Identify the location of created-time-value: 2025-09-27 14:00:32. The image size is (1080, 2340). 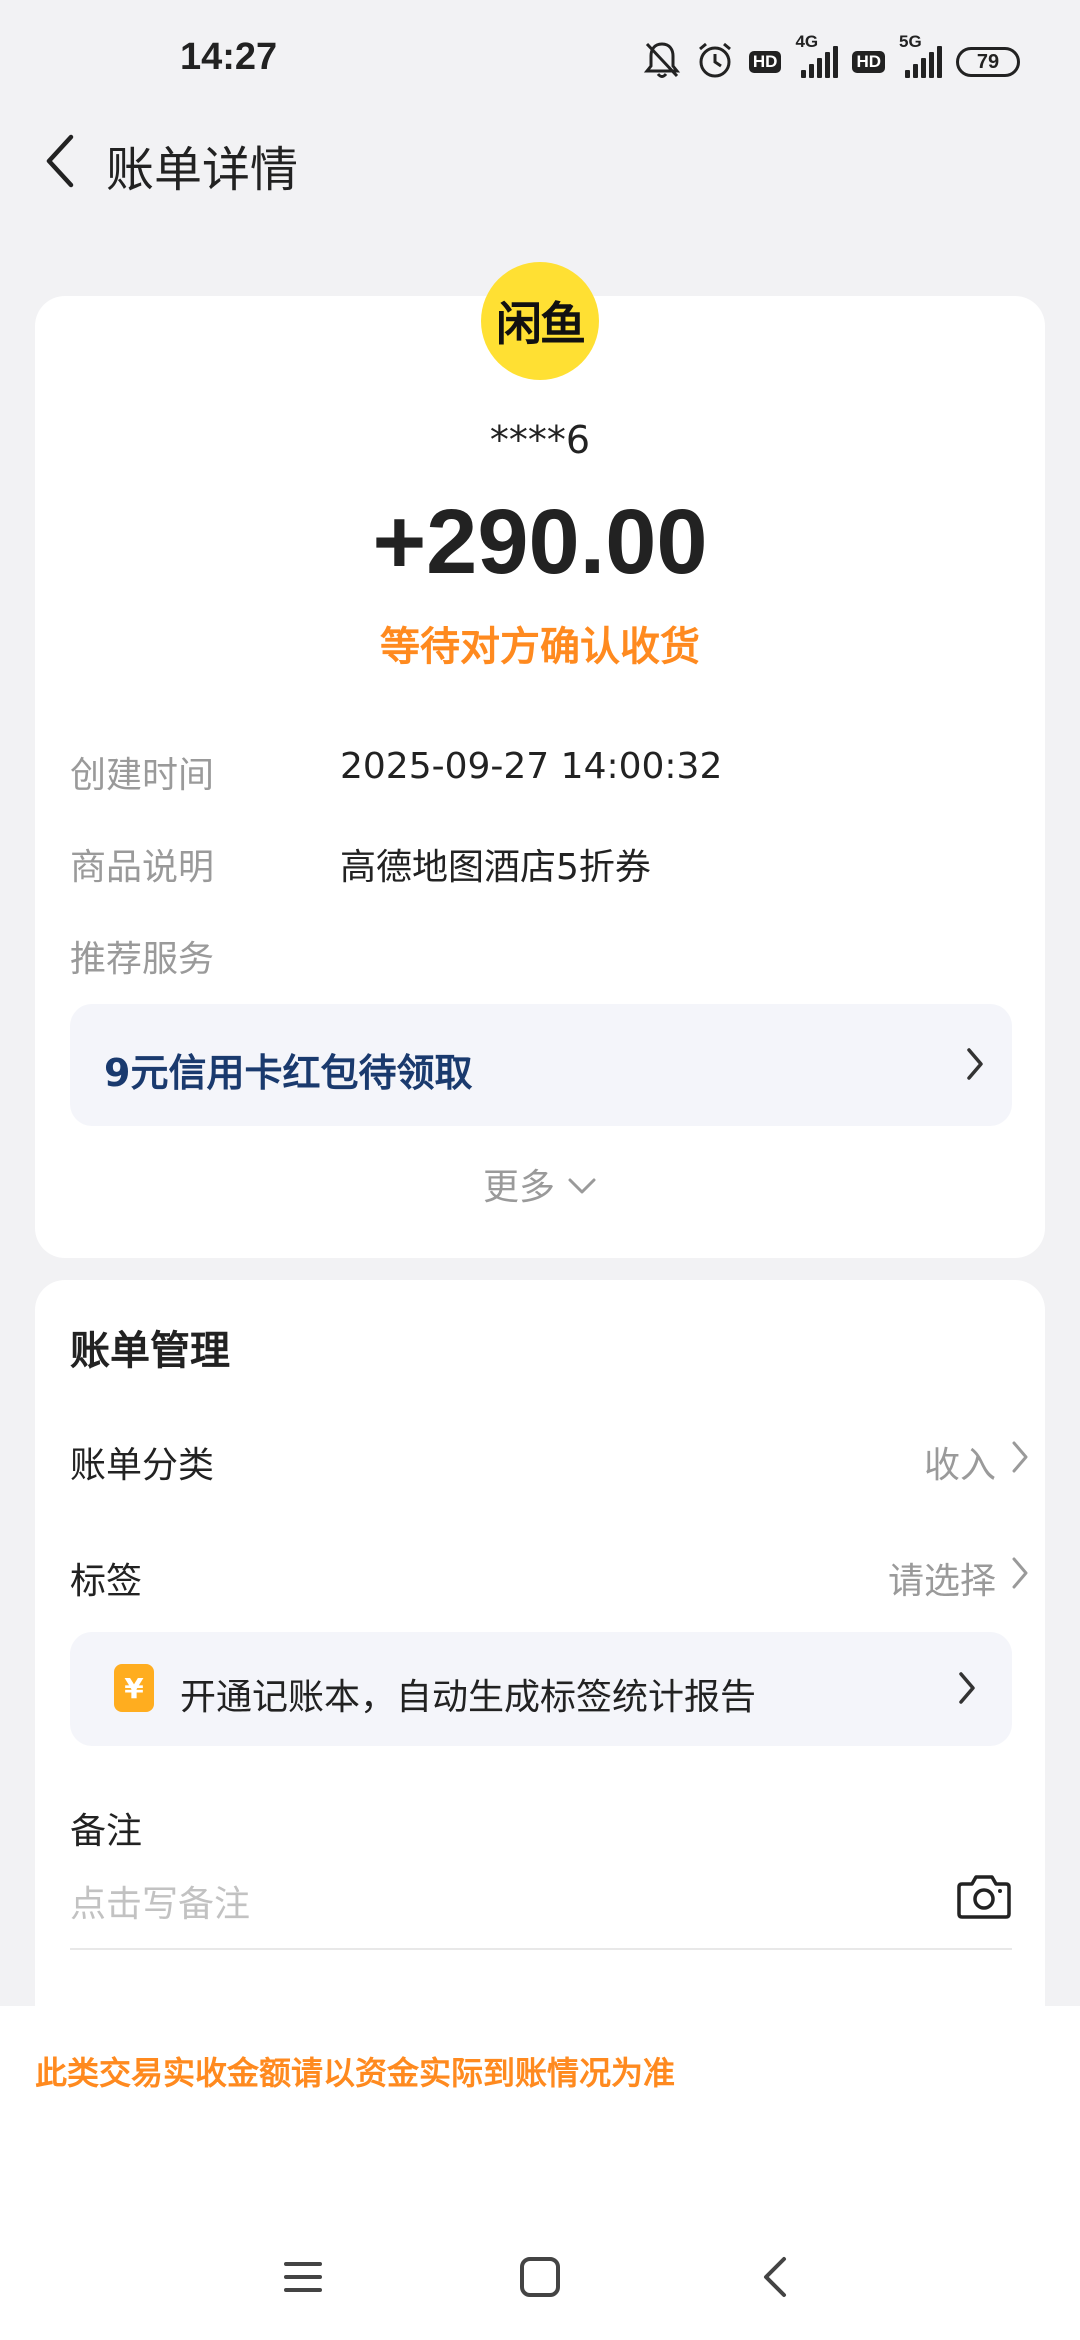
(531, 766).